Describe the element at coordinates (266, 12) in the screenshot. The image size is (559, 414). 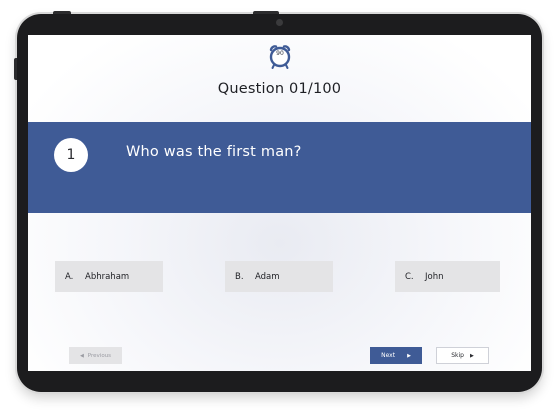
I see `volume-button` at that location.